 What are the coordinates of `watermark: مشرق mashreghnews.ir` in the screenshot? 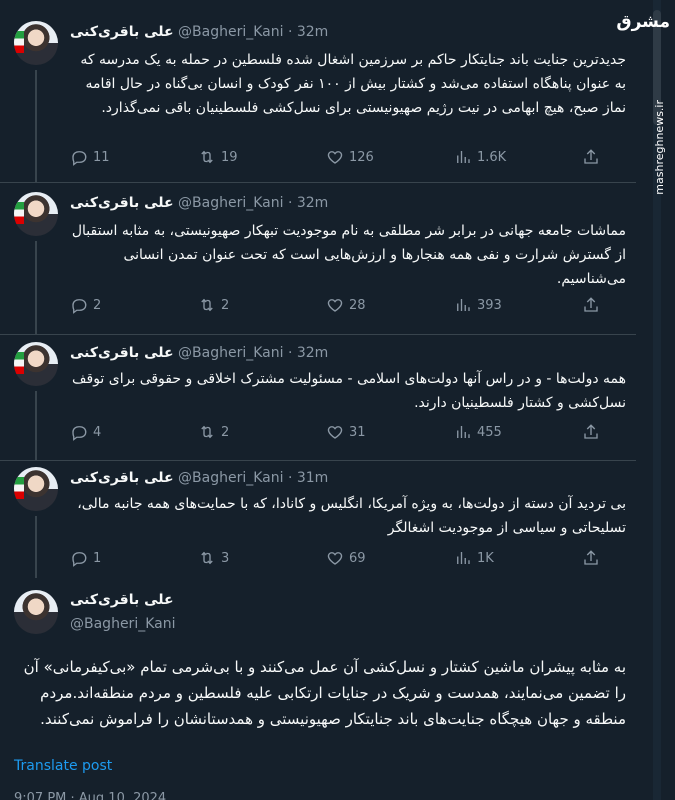 It's located at (645, 400).